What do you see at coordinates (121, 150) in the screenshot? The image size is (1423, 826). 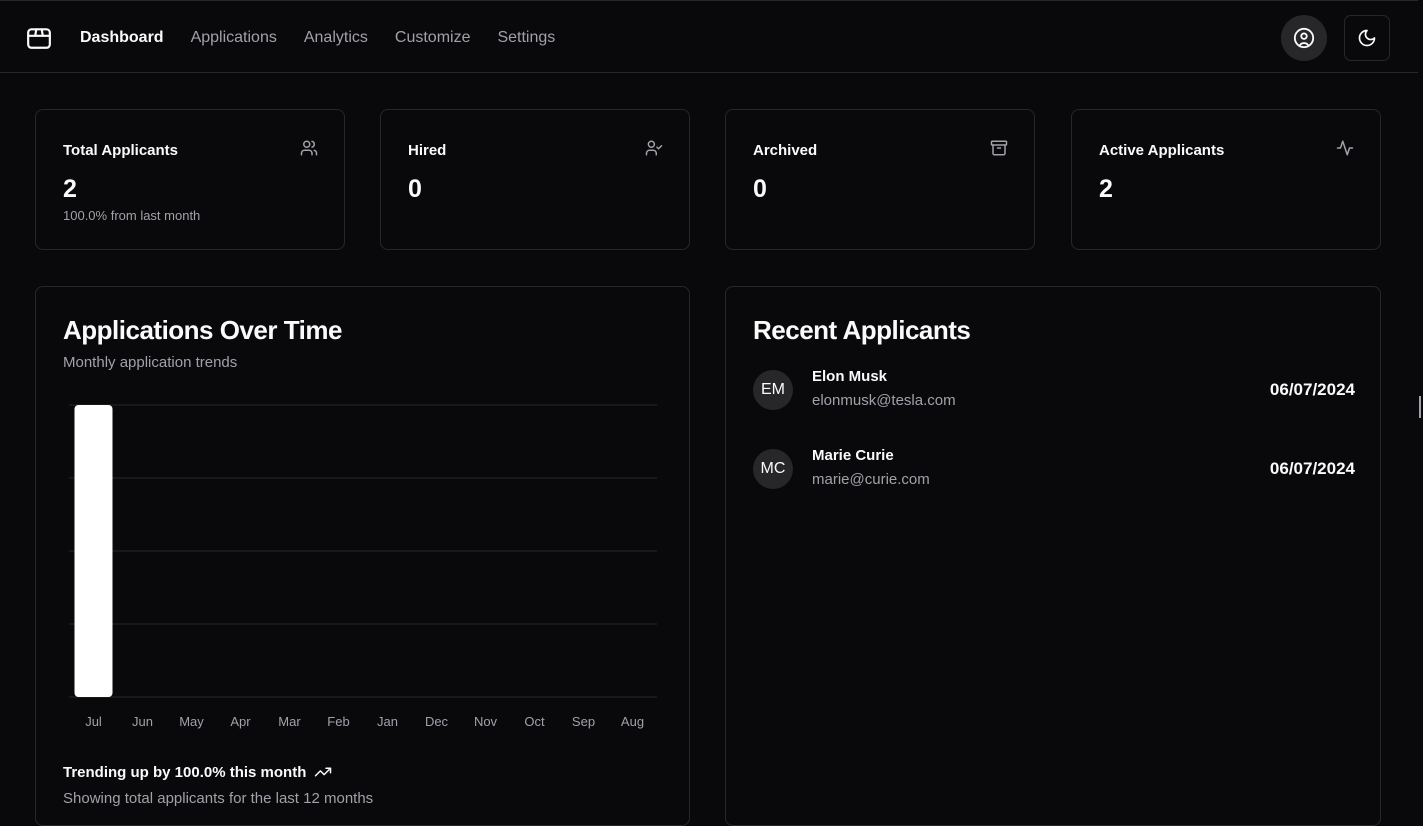 I see `stat-label: Total Applicants` at bounding box center [121, 150].